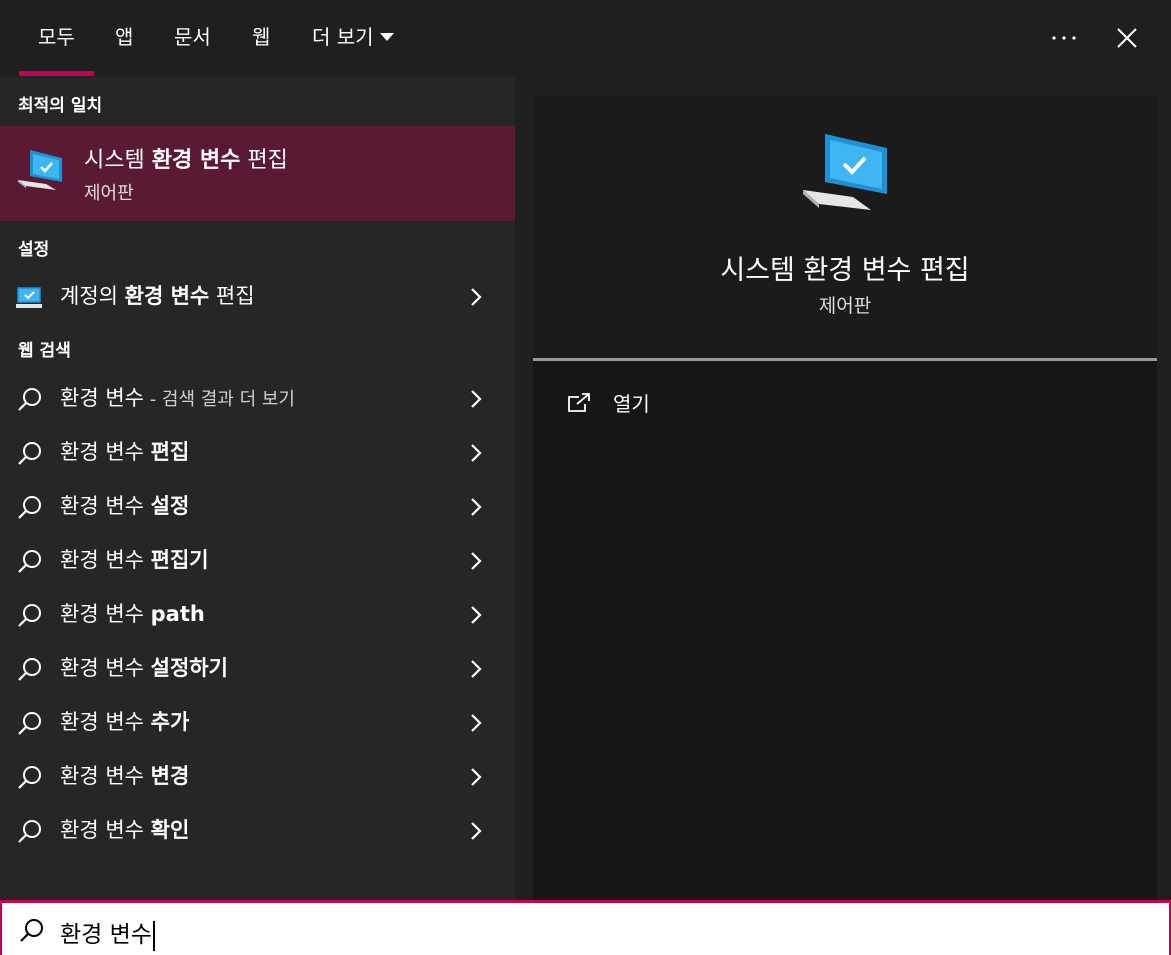 This screenshot has width=1171, height=955. I want to click on search-filter-bar: 모두 앱 문서 웹 더 보기, so click(585, 38).